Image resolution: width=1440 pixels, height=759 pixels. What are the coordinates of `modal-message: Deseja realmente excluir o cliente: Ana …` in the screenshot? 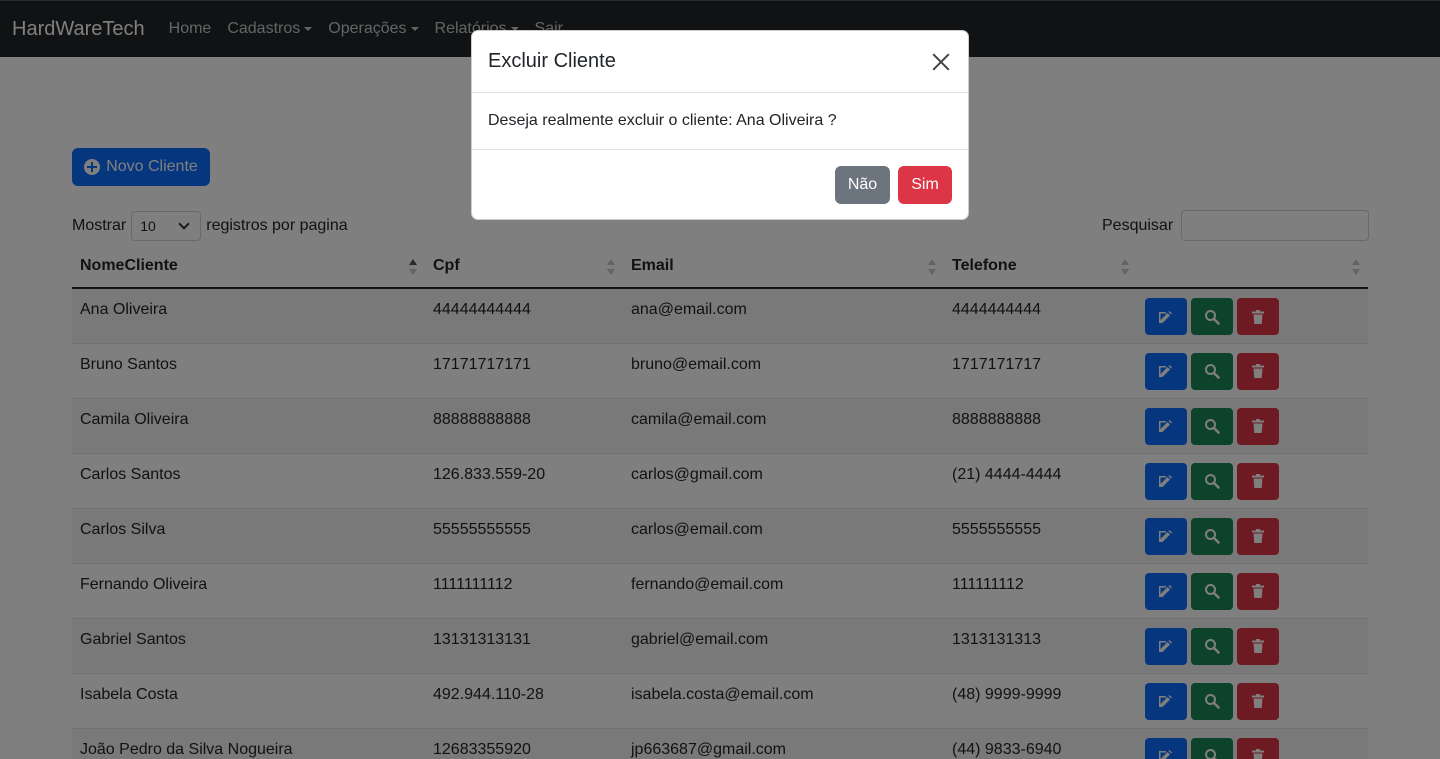 It's located at (662, 120).